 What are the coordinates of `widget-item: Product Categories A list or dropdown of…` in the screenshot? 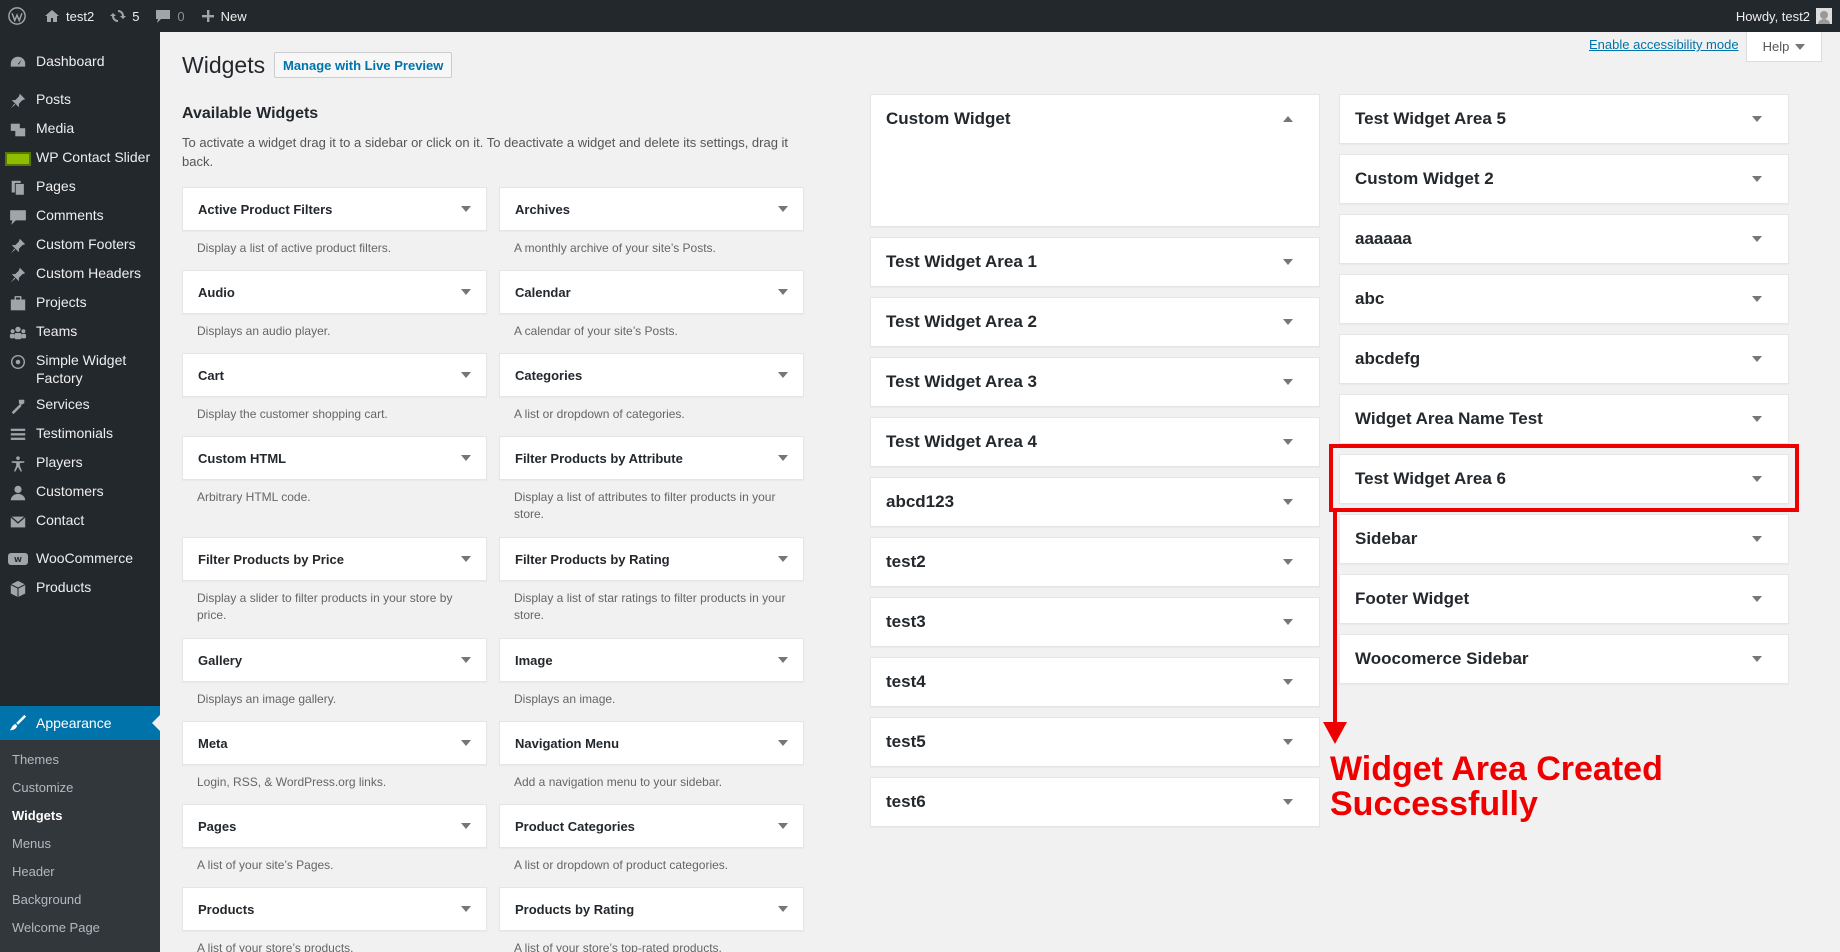 It's located at (651, 839).